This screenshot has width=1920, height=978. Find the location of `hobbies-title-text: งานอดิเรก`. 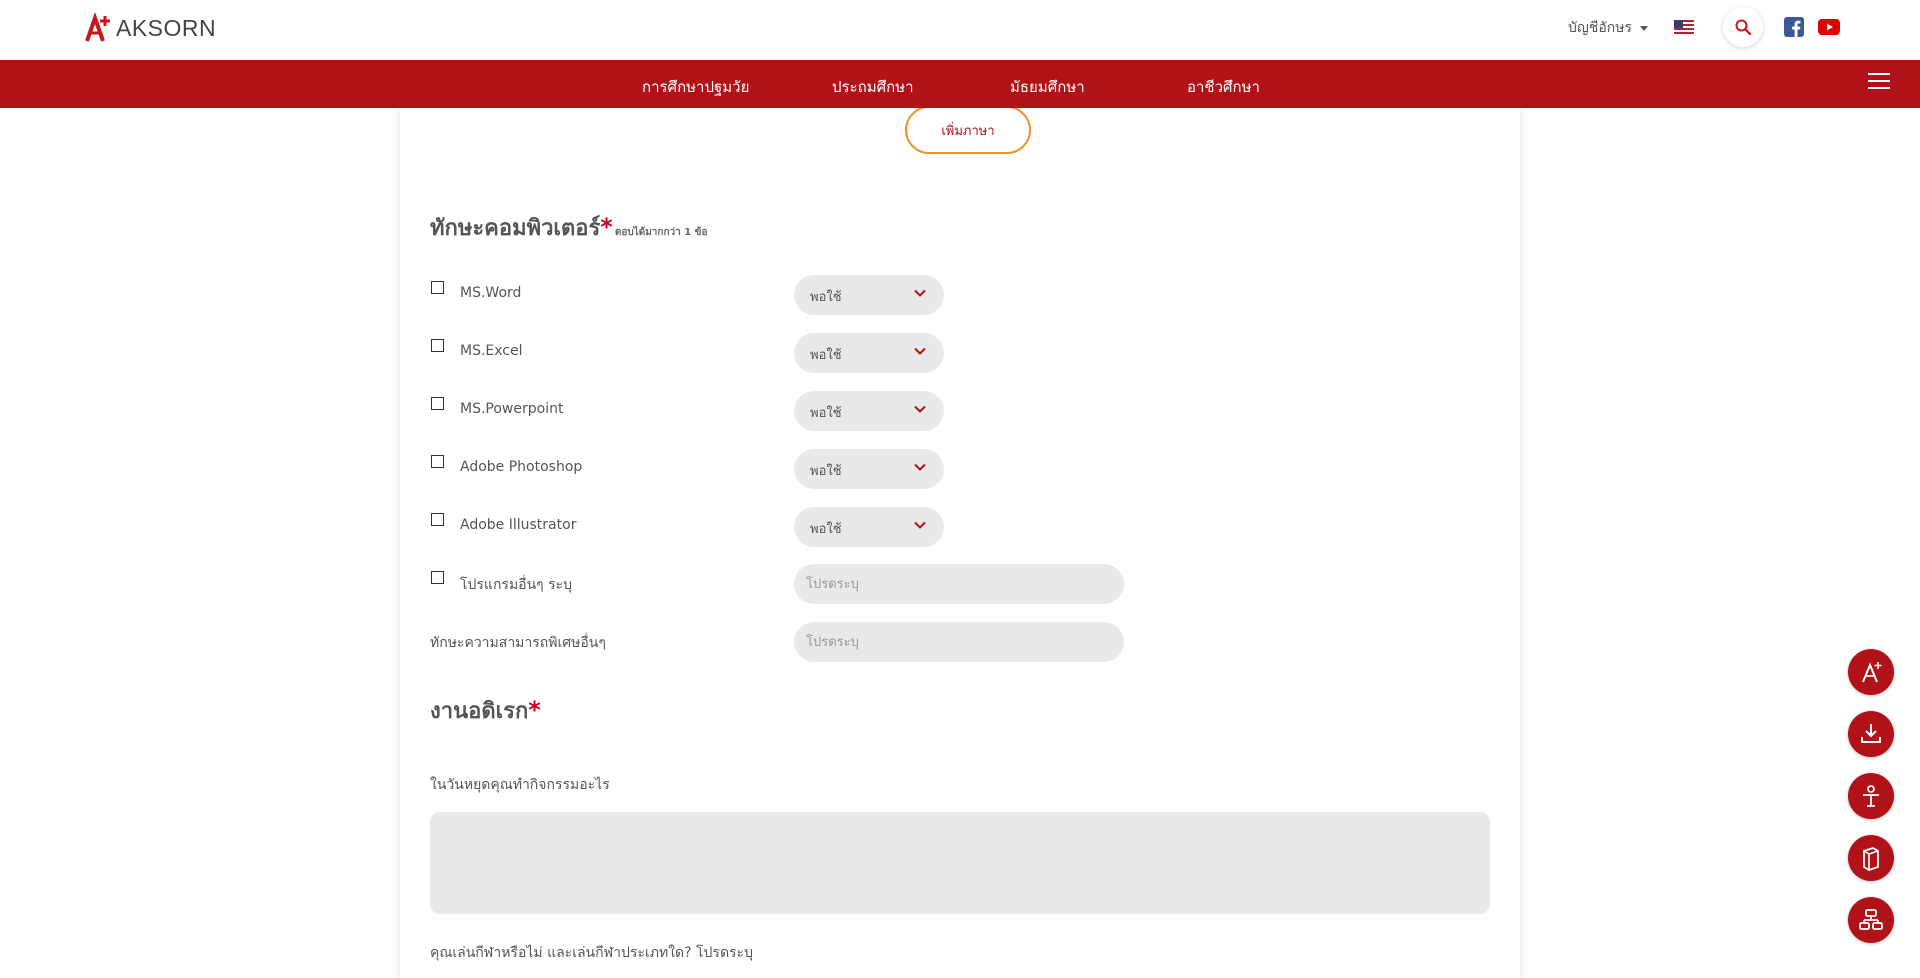

hobbies-title-text: งานอดิเรก is located at coordinates (479, 711).